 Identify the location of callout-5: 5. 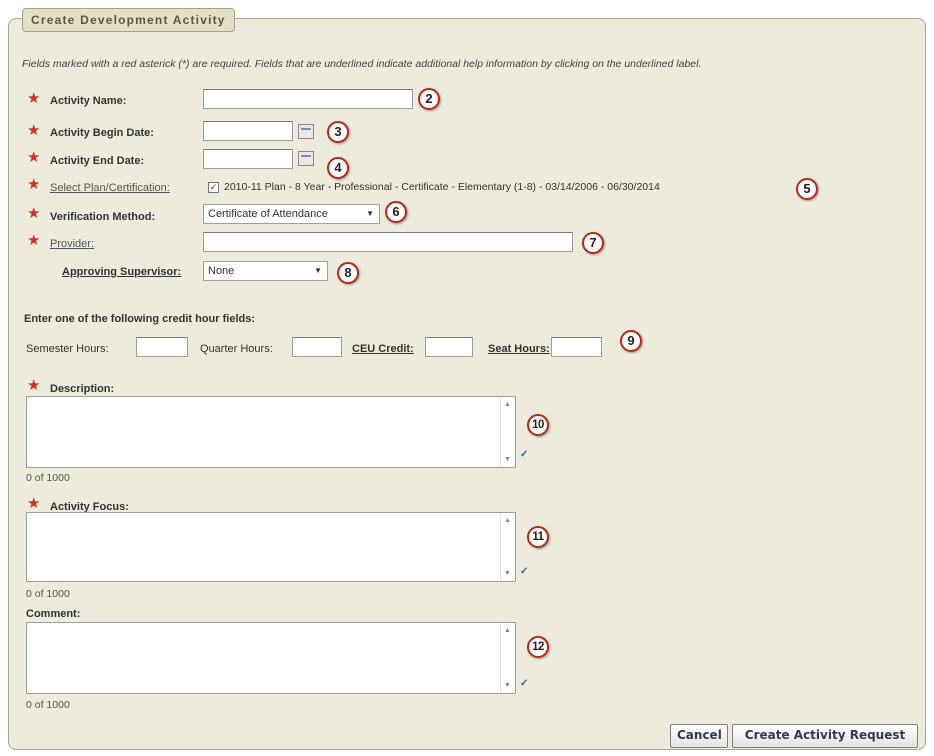
(807, 189).